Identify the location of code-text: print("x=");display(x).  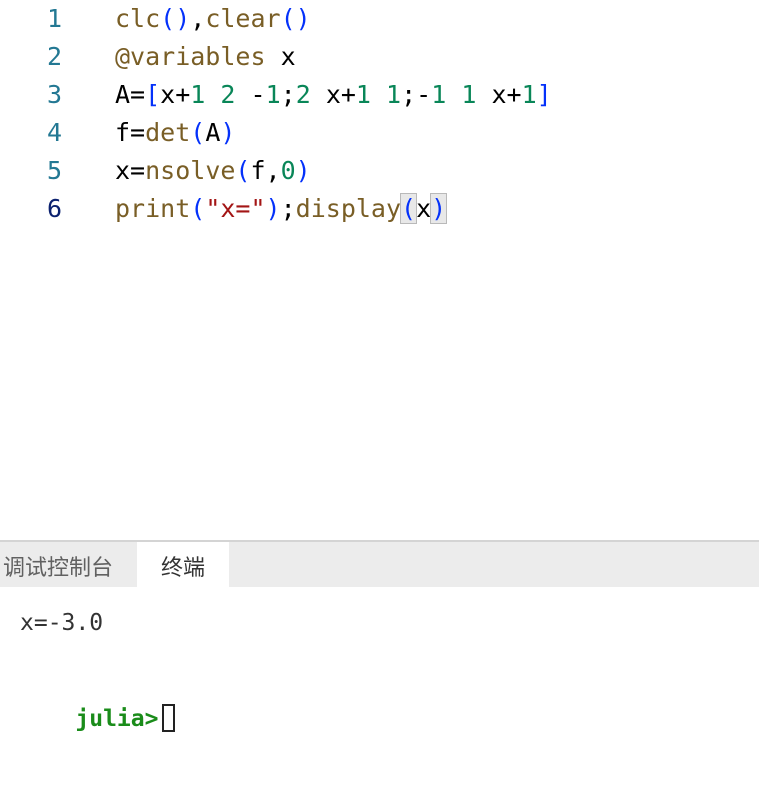
(281, 209).